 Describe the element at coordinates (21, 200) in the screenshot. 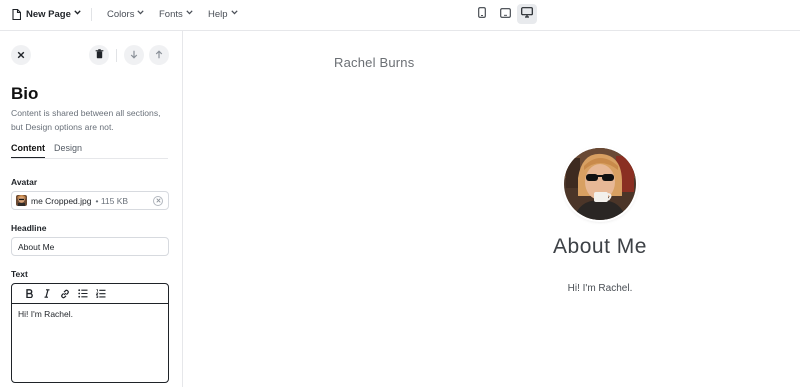

I see `avatar-thumbnail` at that location.